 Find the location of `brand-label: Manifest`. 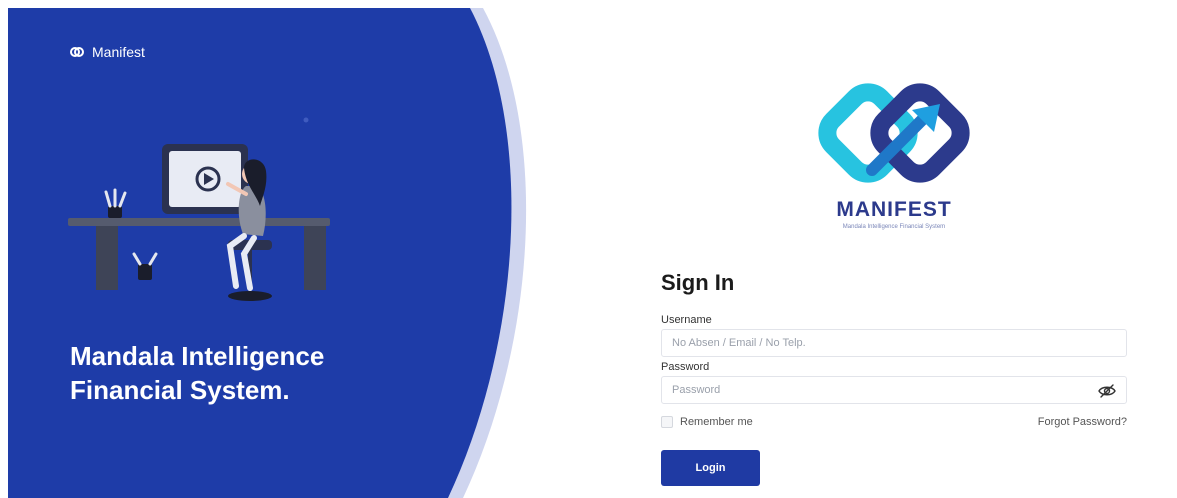

brand-label: Manifest is located at coordinates (118, 52).